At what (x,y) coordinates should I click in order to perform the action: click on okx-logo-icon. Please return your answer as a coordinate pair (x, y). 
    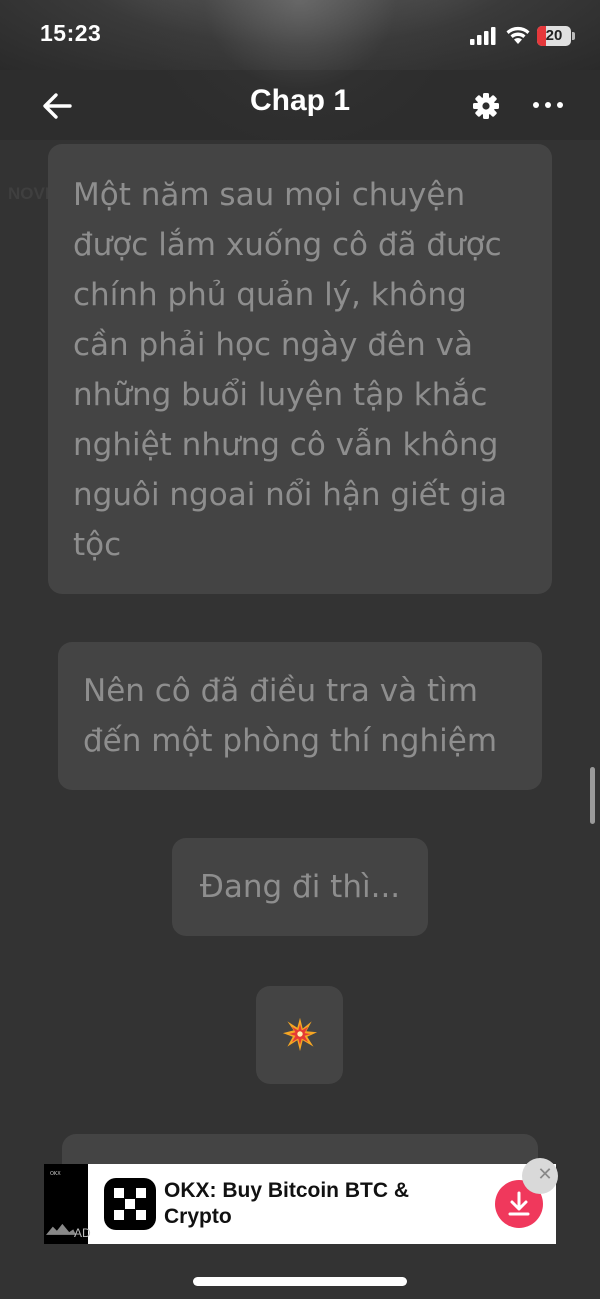
    Looking at the image, I should click on (130, 1204).